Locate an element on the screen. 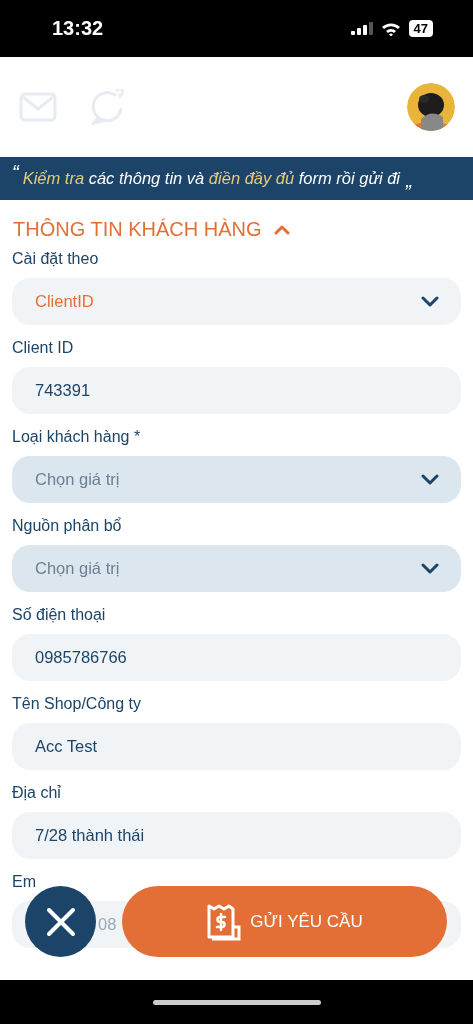  field-label: Tên Shop/Công ty is located at coordinates (77, 704).